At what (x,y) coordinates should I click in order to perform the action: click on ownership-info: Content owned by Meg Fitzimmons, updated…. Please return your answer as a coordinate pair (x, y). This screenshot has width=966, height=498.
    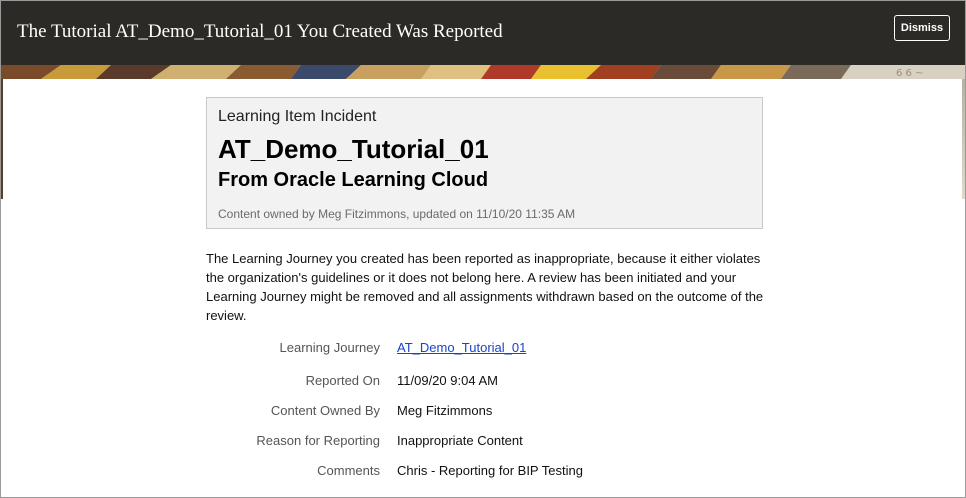
    Looking at the image, I should click on (397, 214).